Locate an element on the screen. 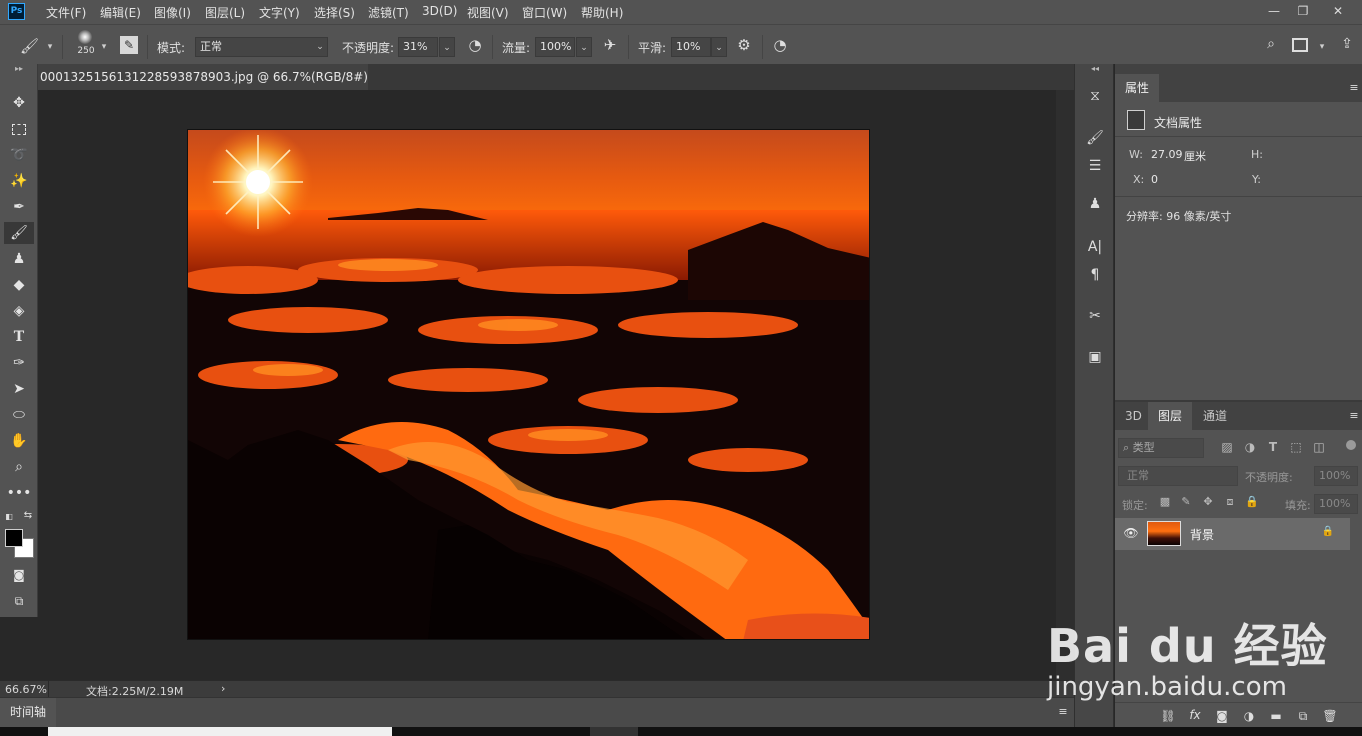  magic-wand-icon: ✨ is located at coordinates (19, 181).